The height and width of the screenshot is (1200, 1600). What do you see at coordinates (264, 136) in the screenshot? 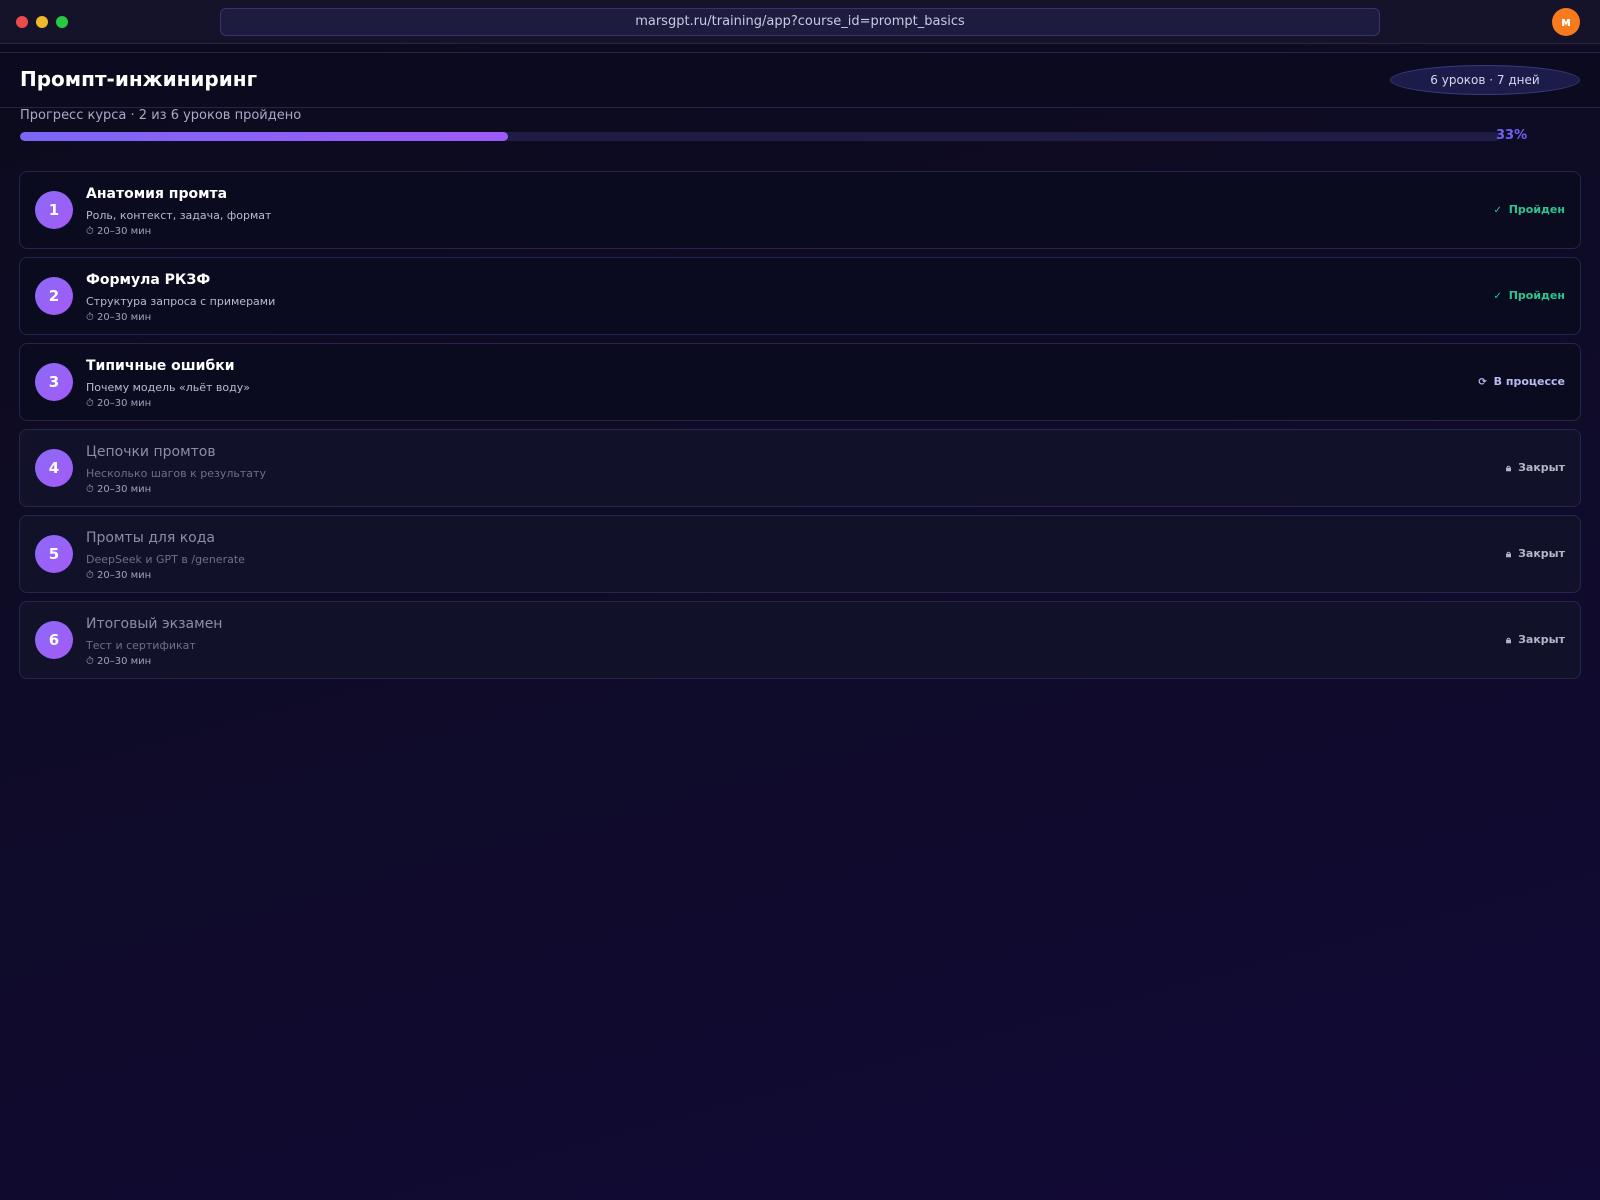
I see `progress-bar-fill` at bounding box center [264, 136].